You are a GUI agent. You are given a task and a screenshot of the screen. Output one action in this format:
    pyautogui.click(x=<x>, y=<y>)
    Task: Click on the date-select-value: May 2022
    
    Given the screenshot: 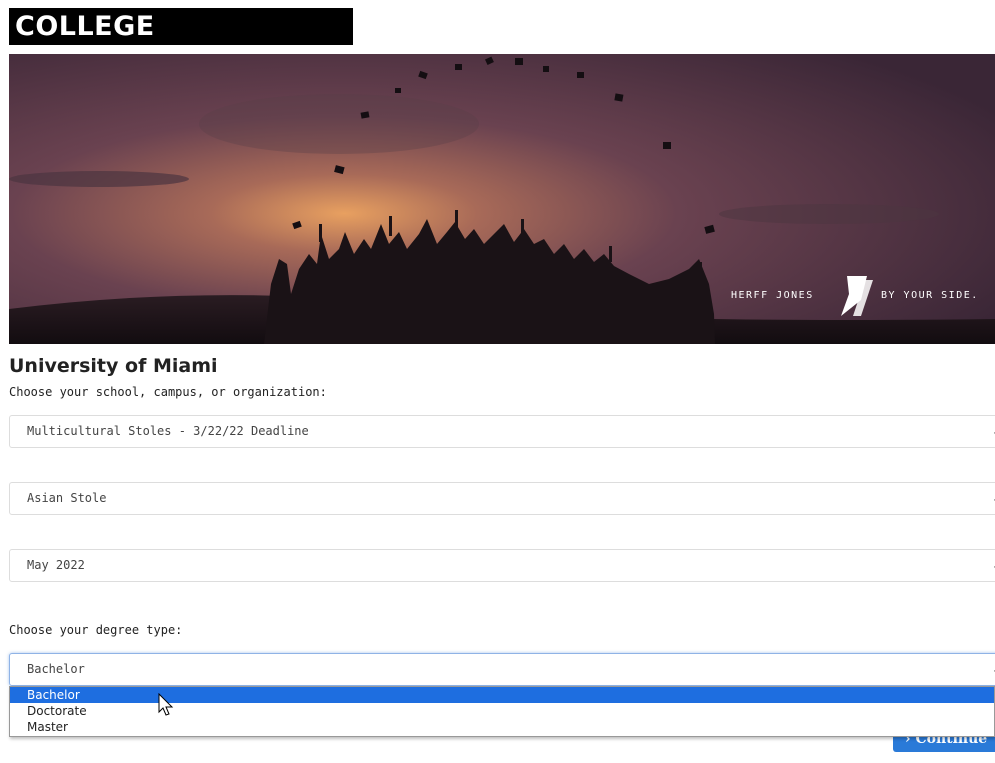 What is the action you would take?
    pyautogui.click(x=56, y=565)
    